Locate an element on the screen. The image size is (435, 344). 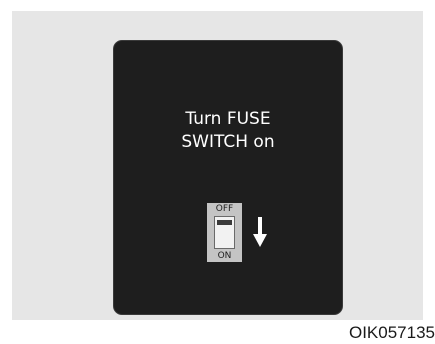
switch-on-label: ON is located at coordinates (224, 256).